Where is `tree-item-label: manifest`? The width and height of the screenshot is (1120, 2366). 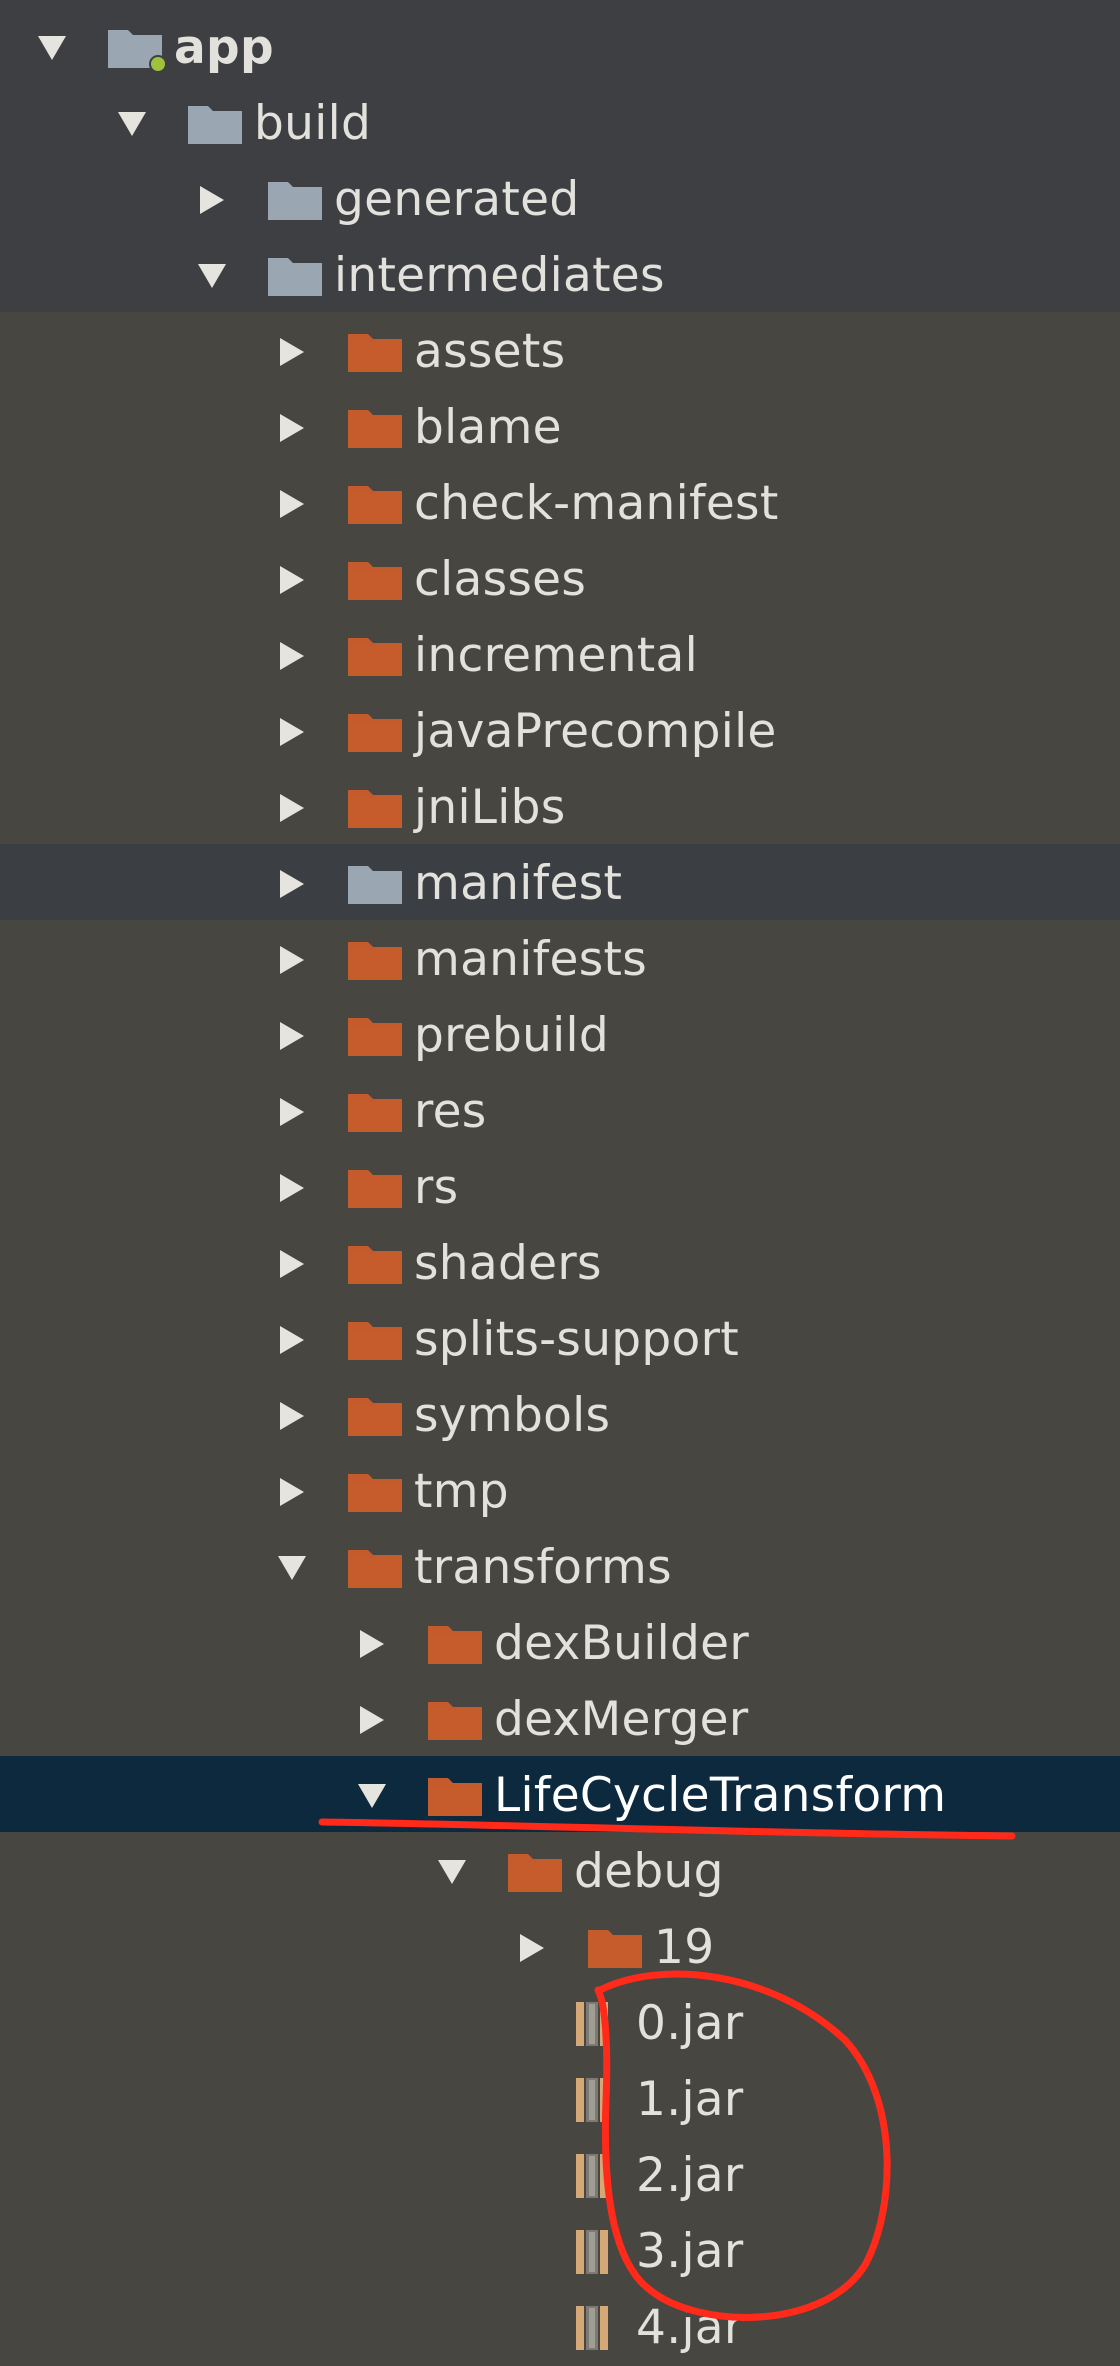 tree-item-label: manifest is located at coordinates (518, 883).